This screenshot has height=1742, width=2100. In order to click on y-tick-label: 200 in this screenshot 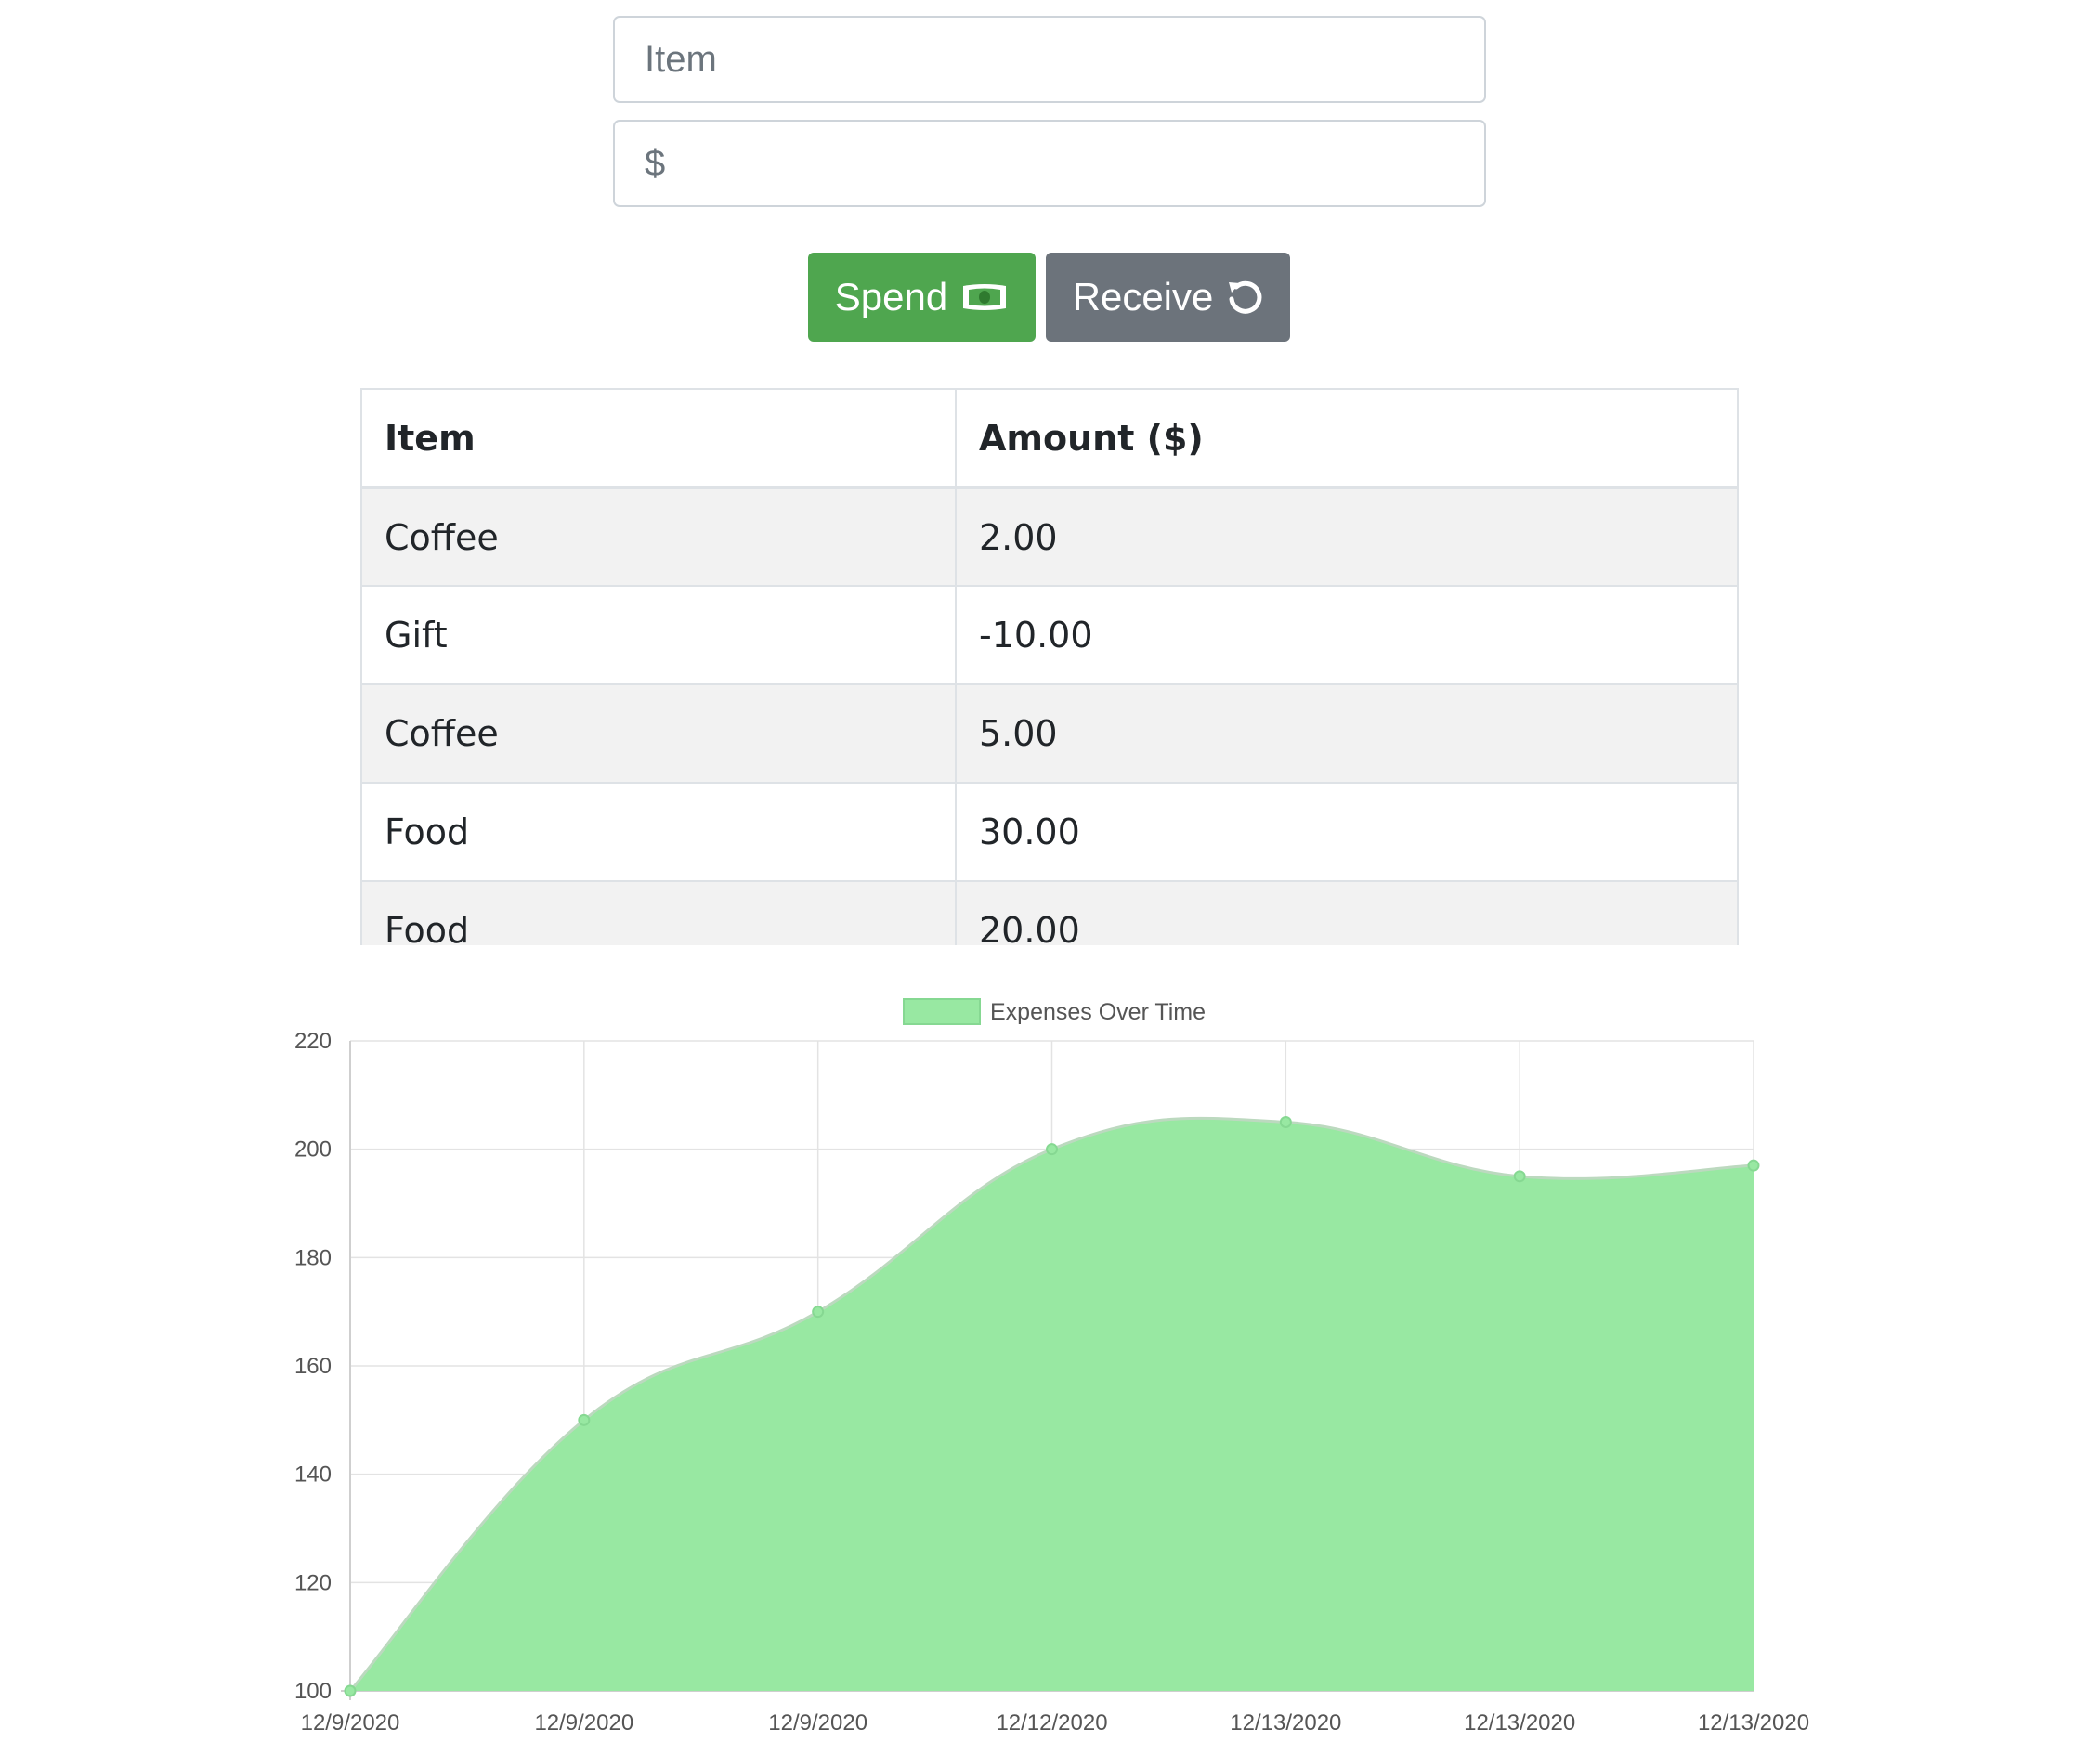, I will do `click(313, 1150)`.